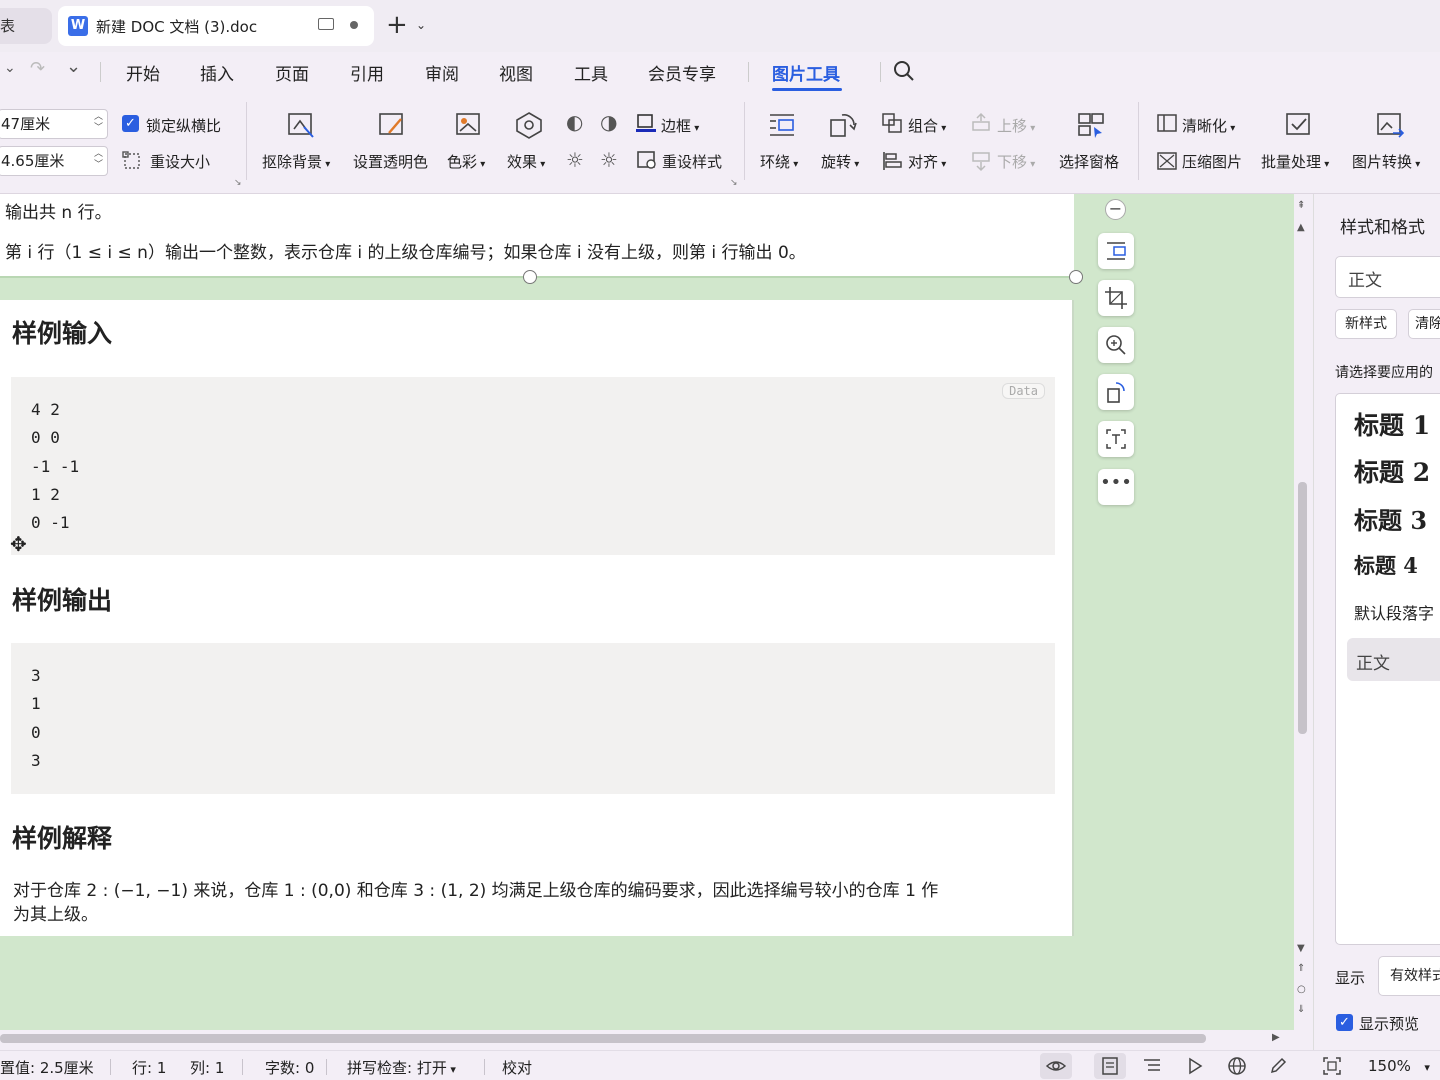 The image size is (1440, 1080). Describe the element at coordinates (143, 72) in the screenshot. I see `menu-home: 开始` at that location.